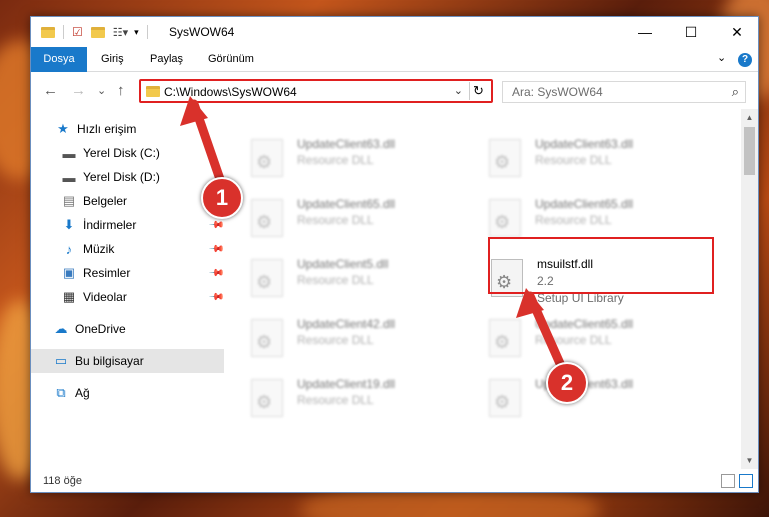 Image resolution: width=769 pixels, height=517 pixels. Describe the element at coordinates (366, 341) in the screenshot. I see `list-item: ⚙ UpdateClient42.dll Resource DLL` at that location.